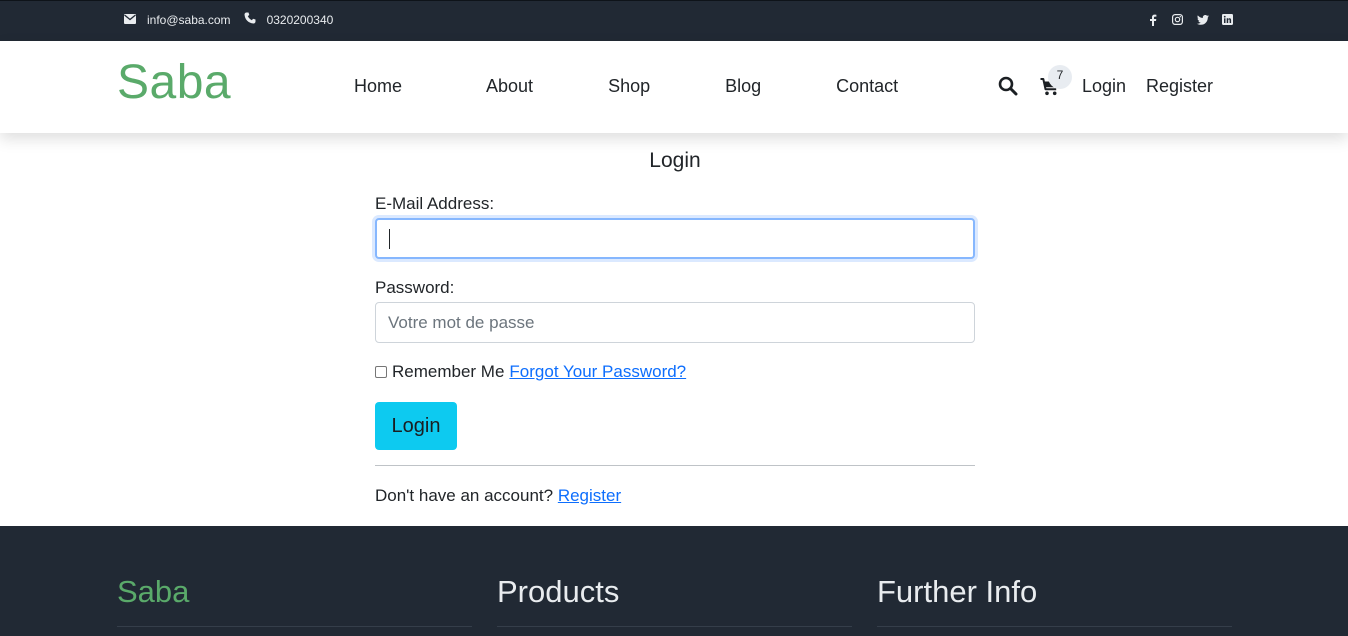 The height and width of the screenshot is (636, 1348). I want to click on main-nav: Home About Shop Blog Contact, so click(626, 86).